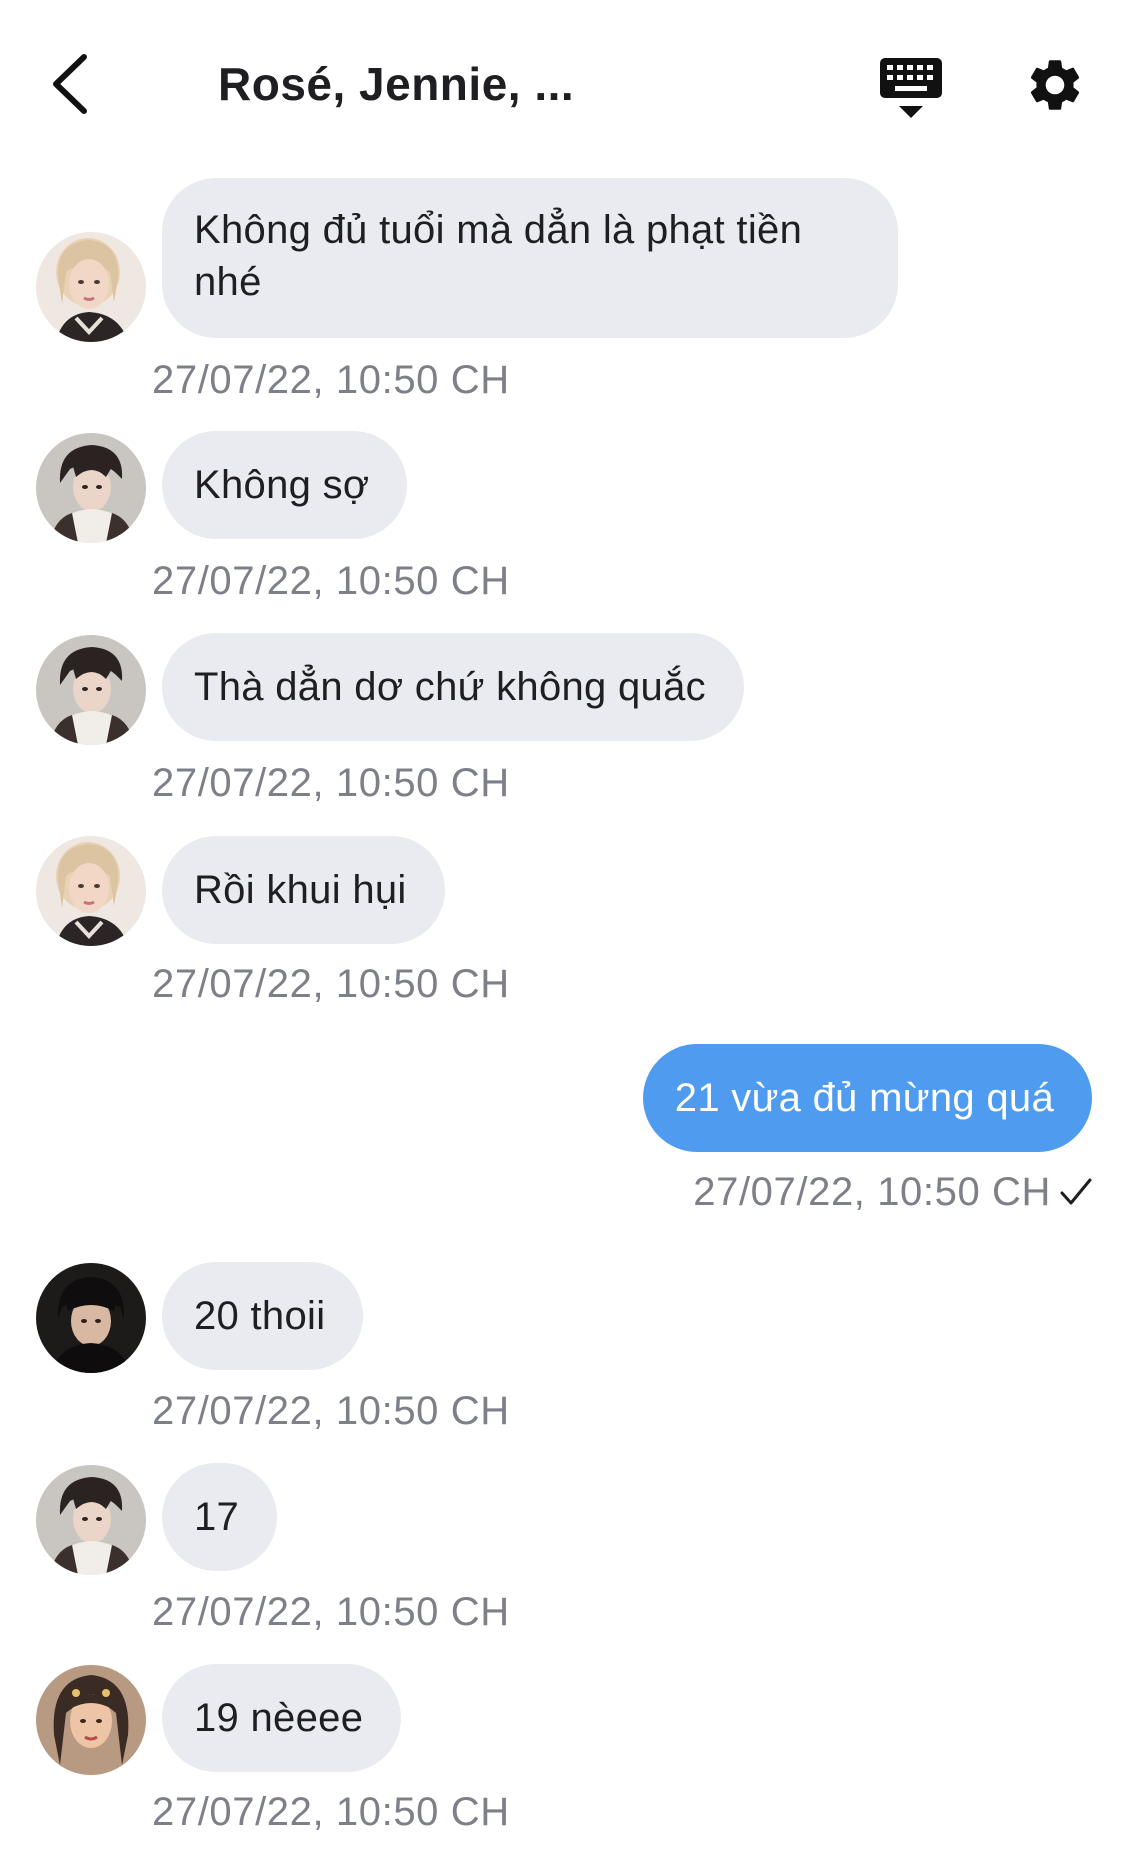 The image size is (1125, 1854). What do you see at coordinates (1076, 1191) in the screenshot?
I see `check-icon` at bounding box center [1076, 1191].